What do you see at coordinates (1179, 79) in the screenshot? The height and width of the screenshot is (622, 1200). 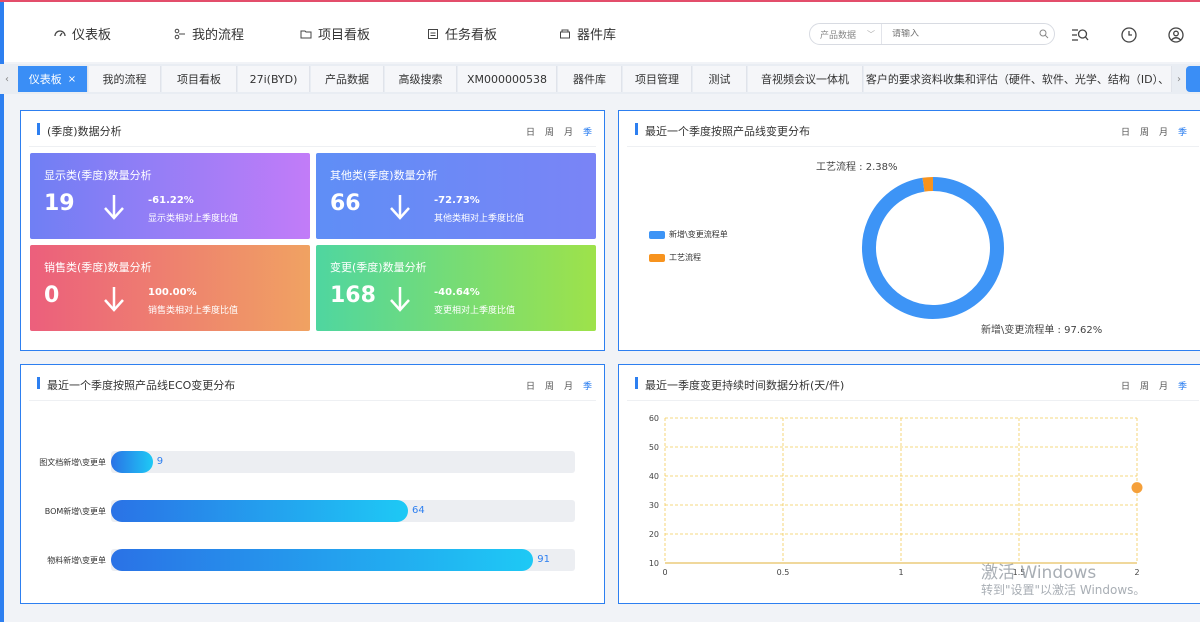 I see `tab-scroll-right-icon: ›` at bounding box center [1179, 79].